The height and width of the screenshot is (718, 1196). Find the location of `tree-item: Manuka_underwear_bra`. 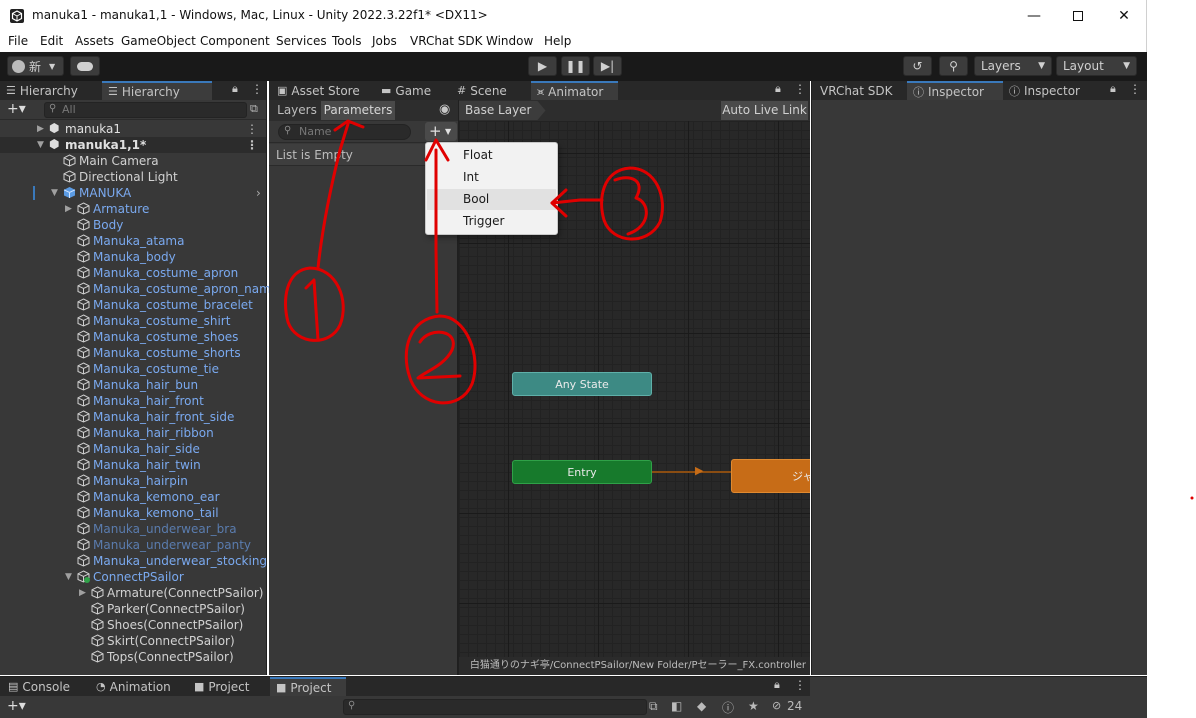

tree-item: Manuka_underwear_bra is located at coordinates (133, 529).